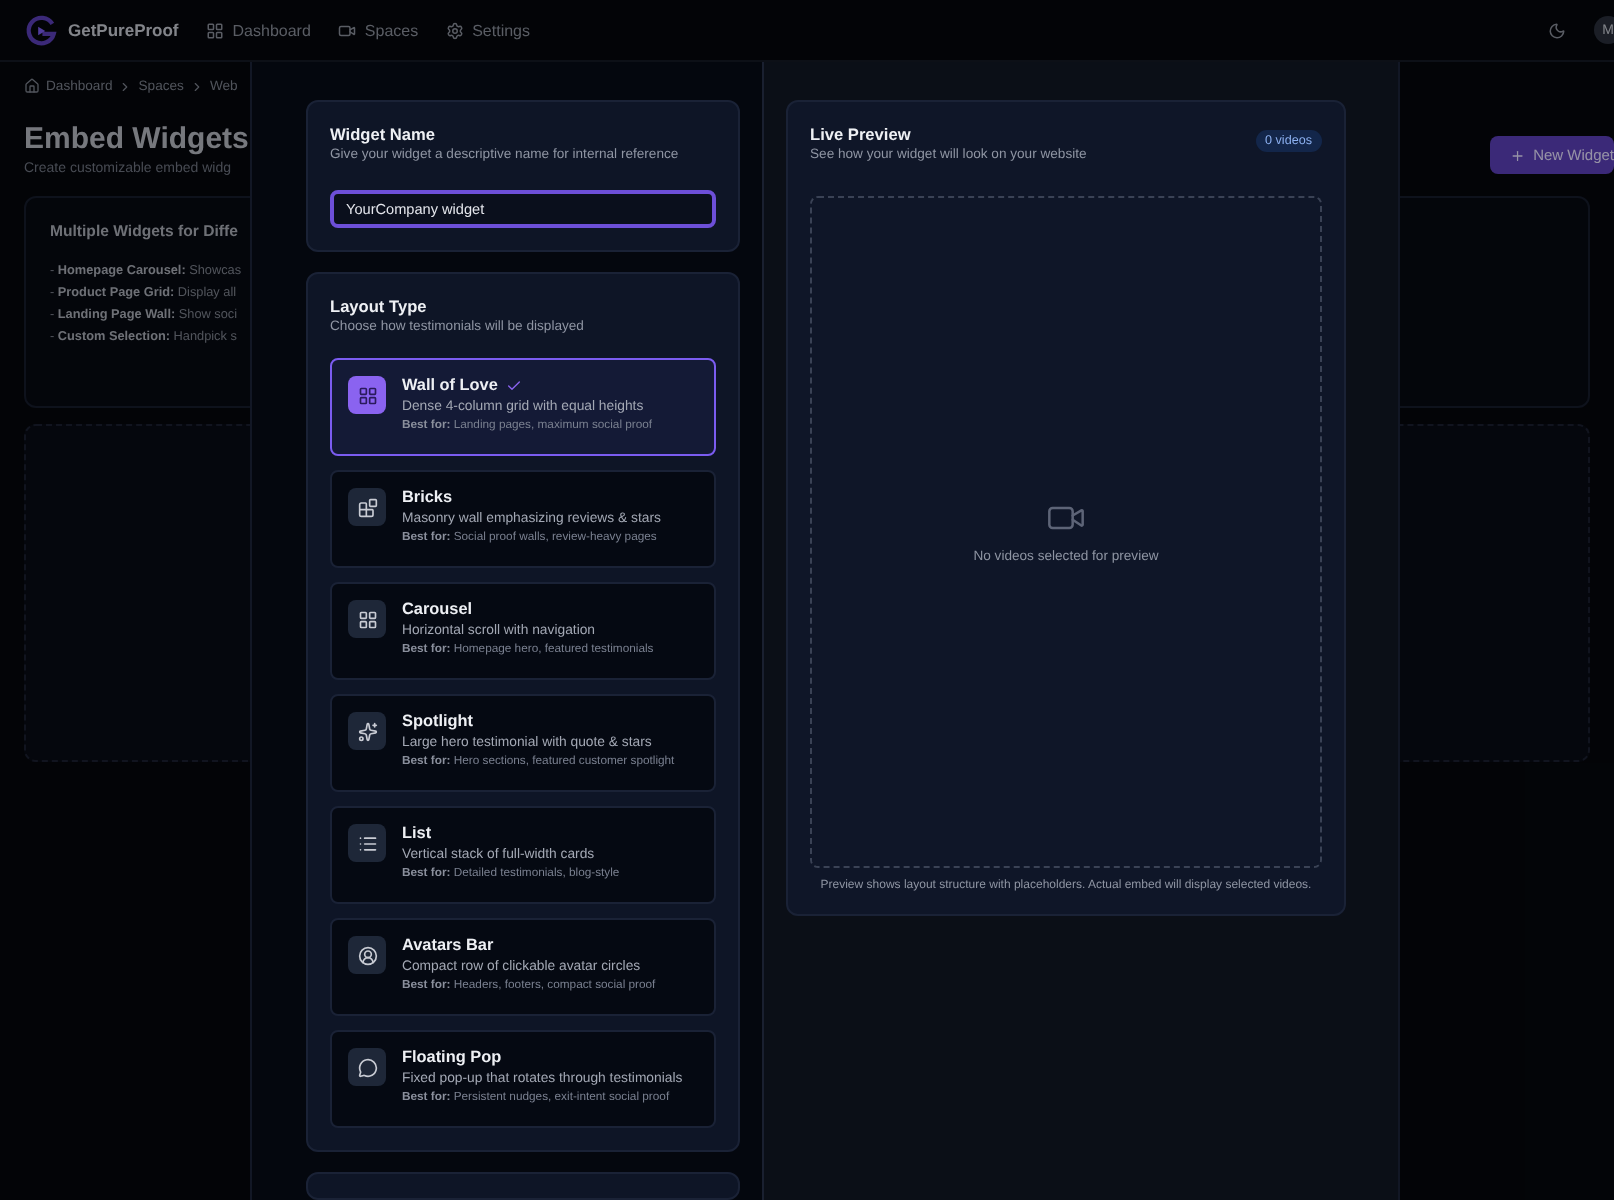  What do you see at coordinates (367, 955) in the screenshot?
I see `user-circle-icon` at bounding box center [367, 955].